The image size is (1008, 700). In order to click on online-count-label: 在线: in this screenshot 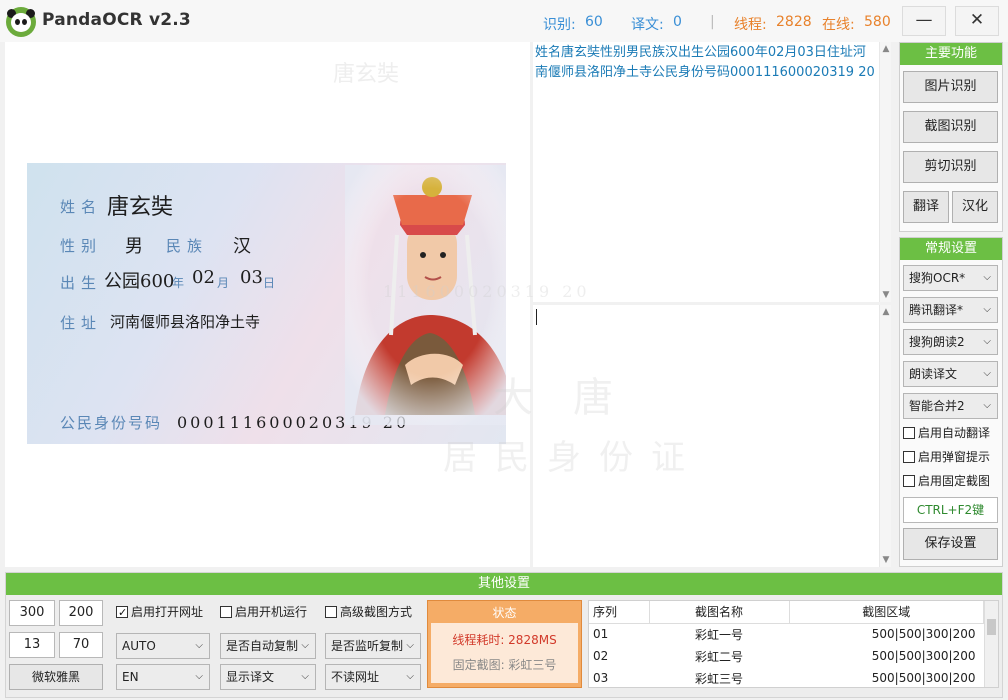, I will do `click(838, 25)`.